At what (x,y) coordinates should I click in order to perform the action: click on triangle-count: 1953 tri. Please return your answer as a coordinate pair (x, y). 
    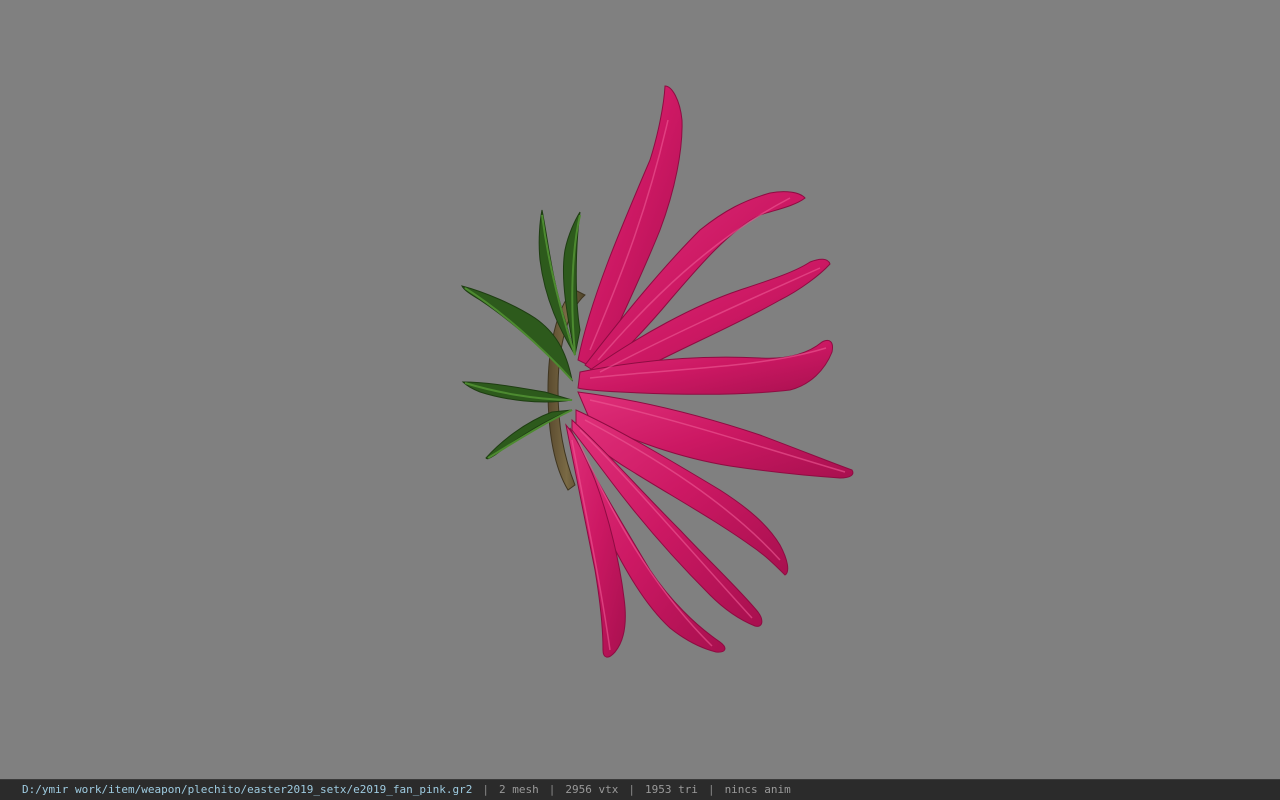
    Looking at the image, I should click on (671, 789).